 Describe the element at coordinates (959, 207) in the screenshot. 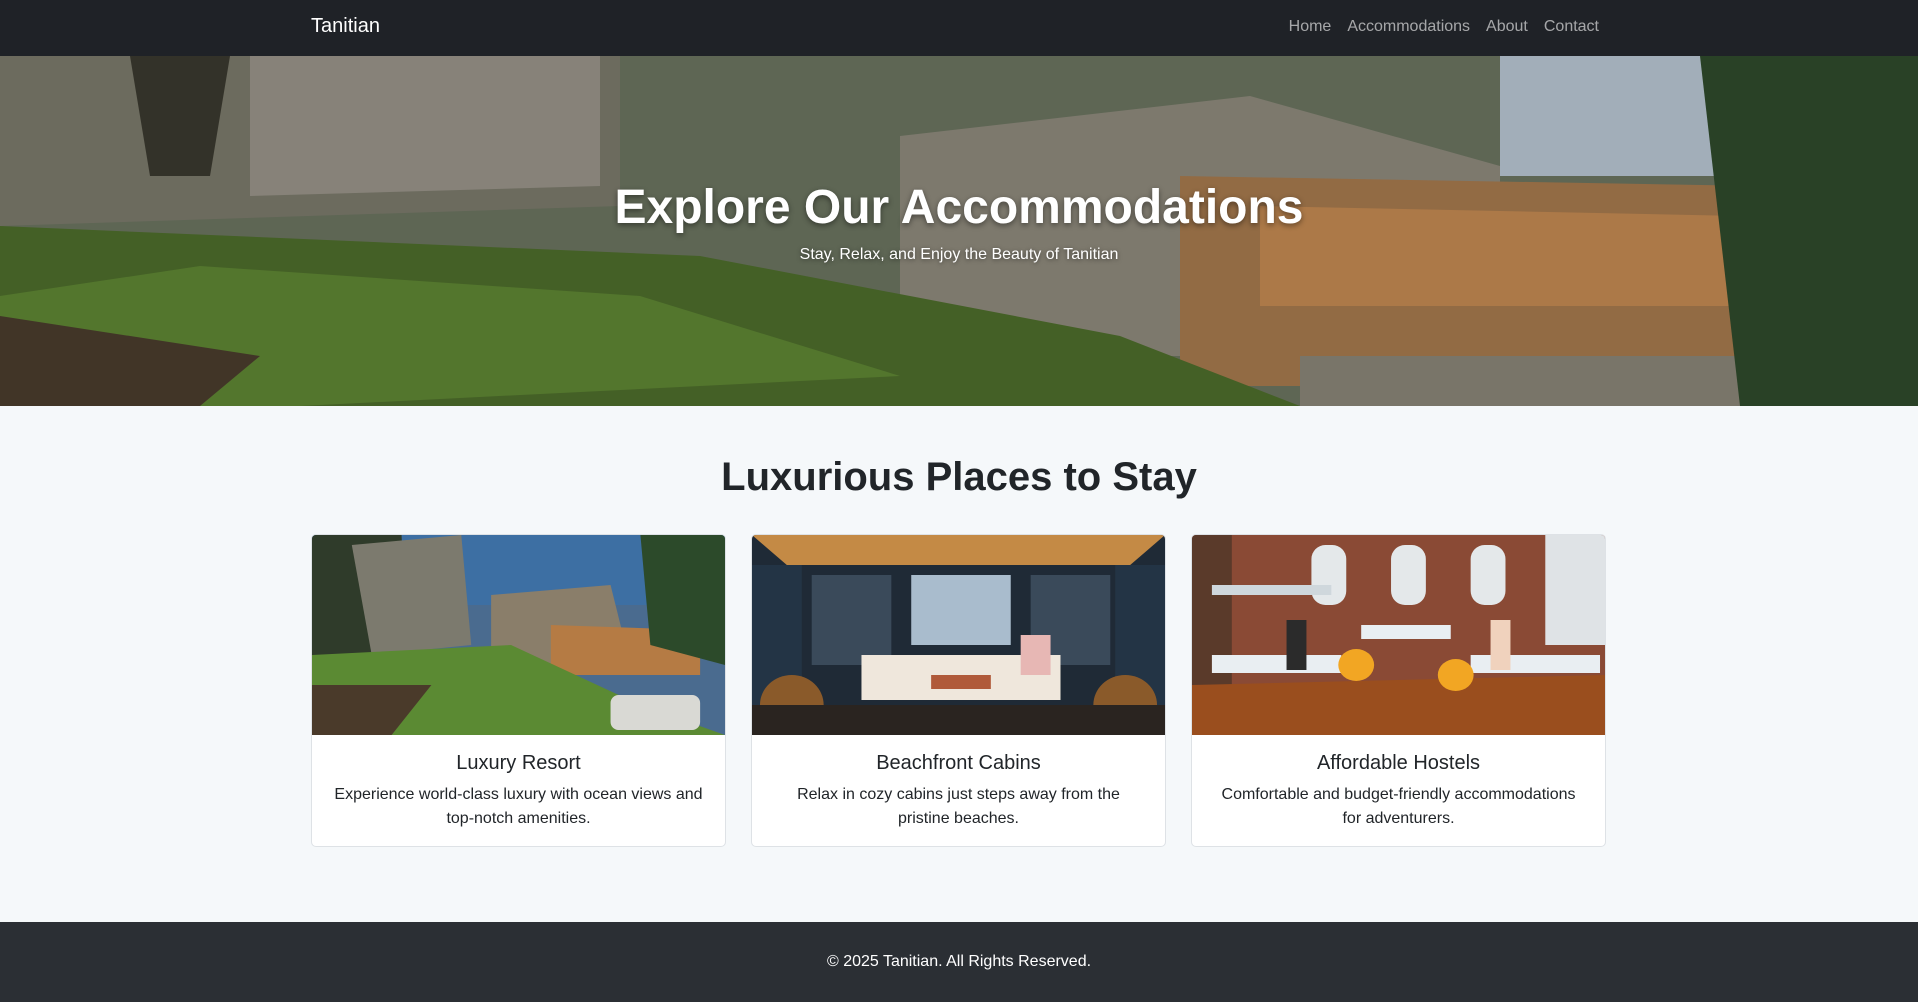

I see `hero-title: Explore Our Accommodations` at that location.